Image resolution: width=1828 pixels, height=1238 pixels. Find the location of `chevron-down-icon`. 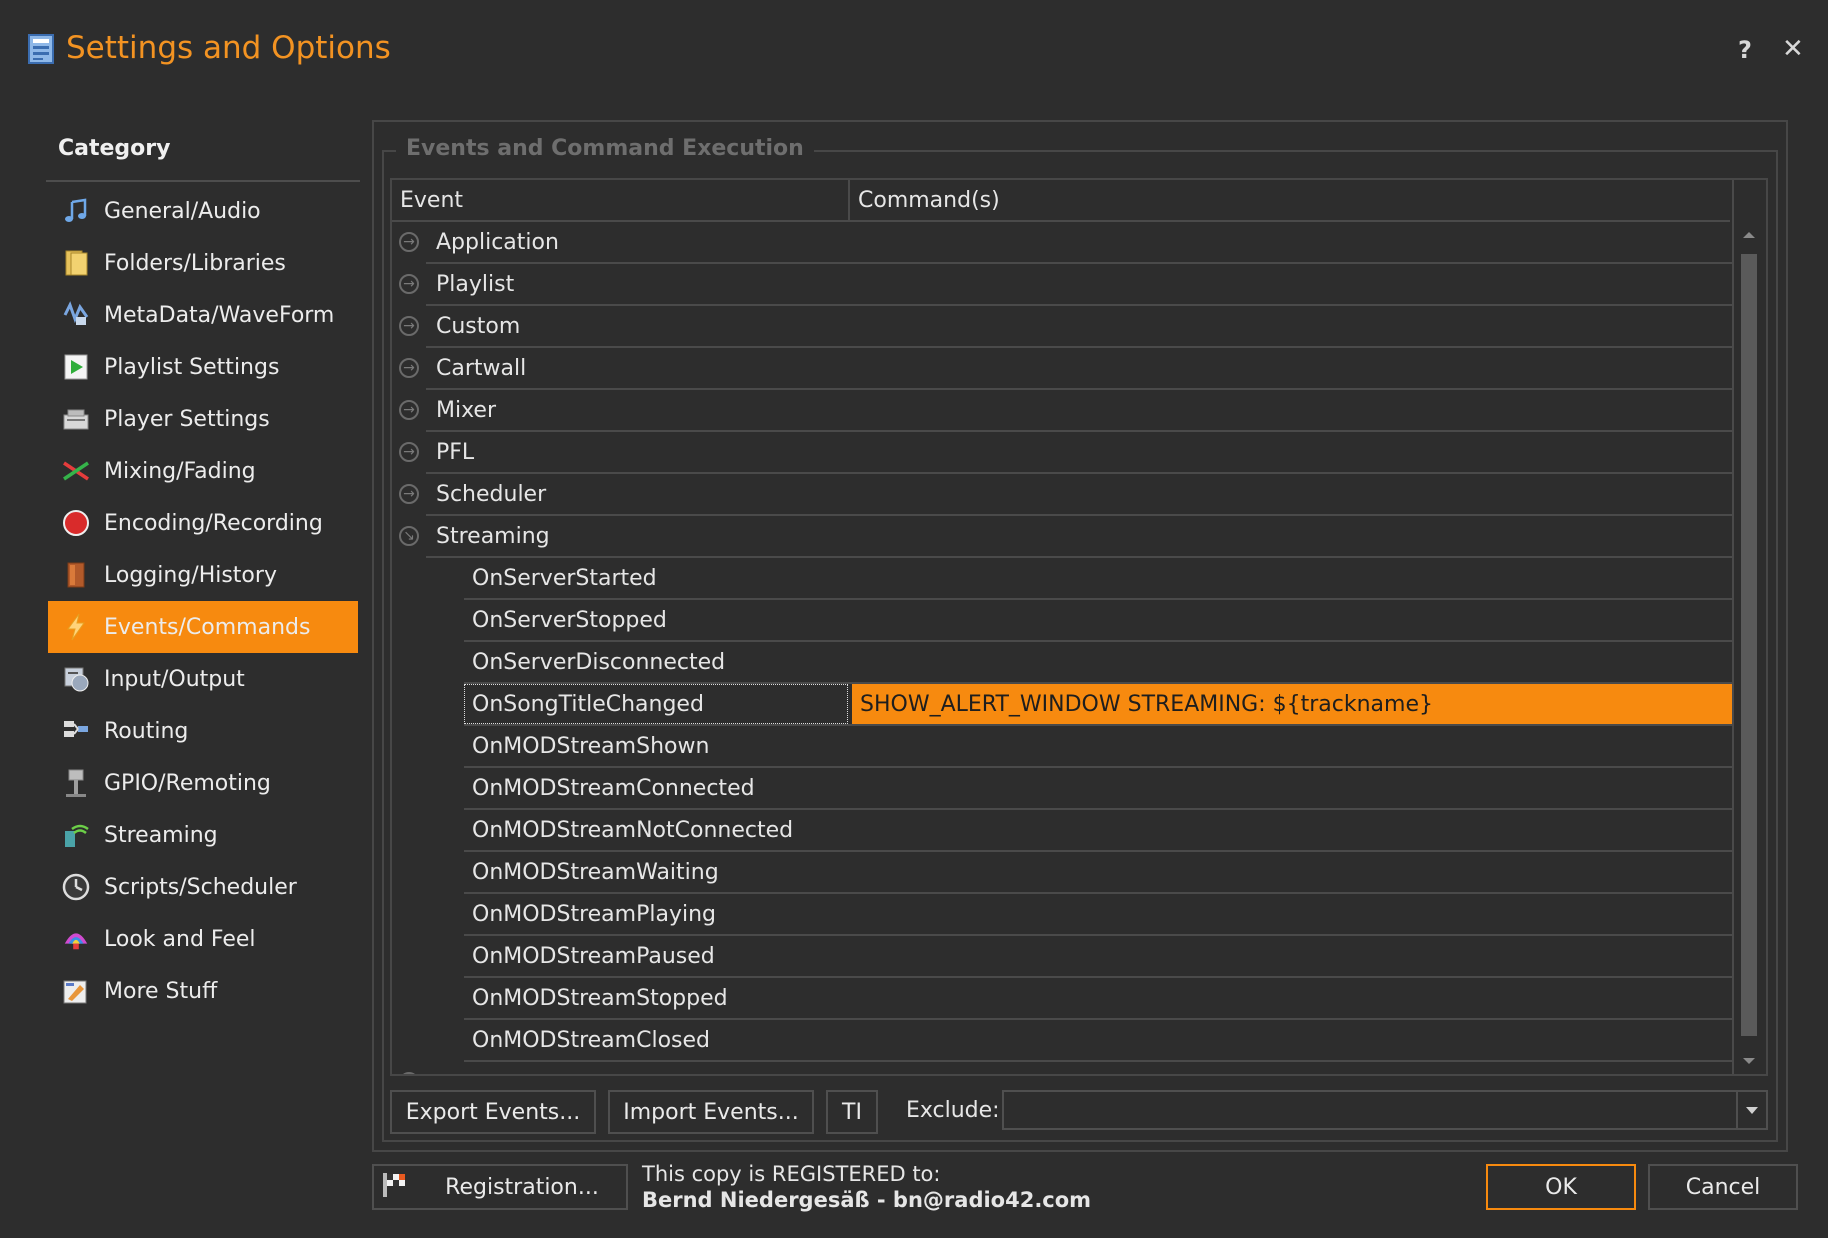

chevron-down-icon is located at coordinates (1752, 1110).